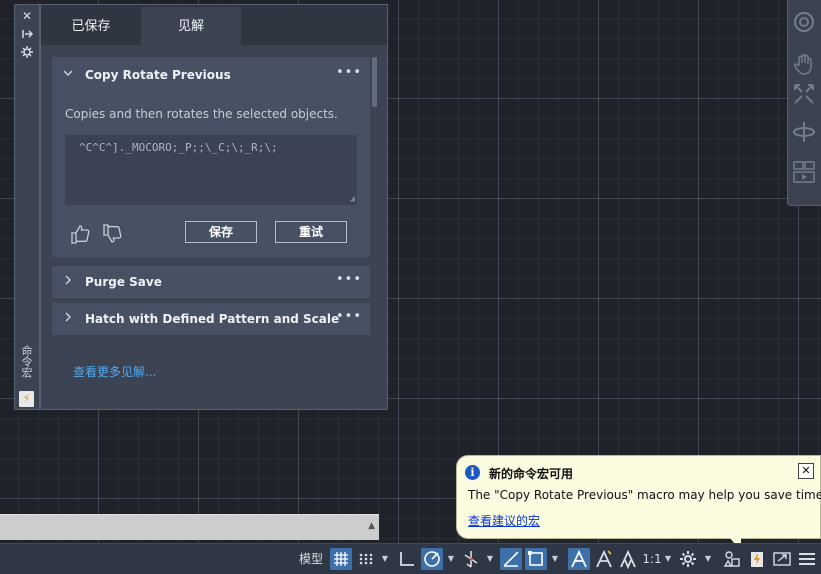  I want to click on model-space-button: 模型, so click(311, 559).